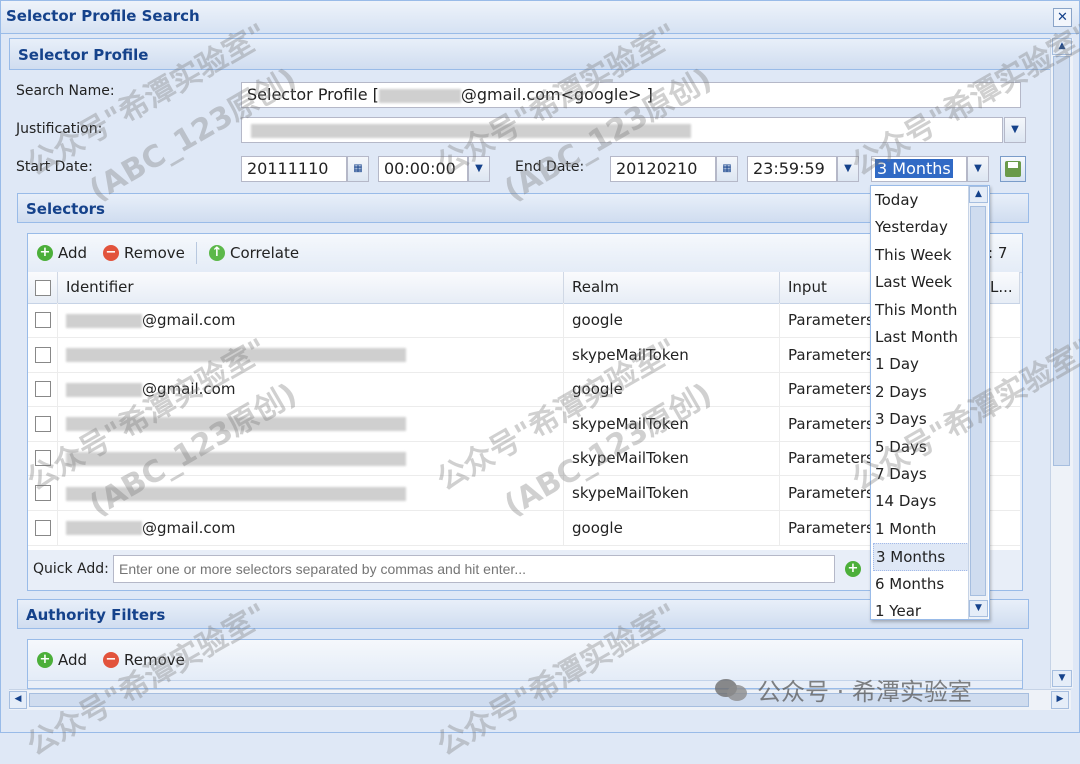 Image resolution: width=1080 pixels, height=764 pixels. I want to click on correlate-button: ↑ Correlate, so click(254, 253).